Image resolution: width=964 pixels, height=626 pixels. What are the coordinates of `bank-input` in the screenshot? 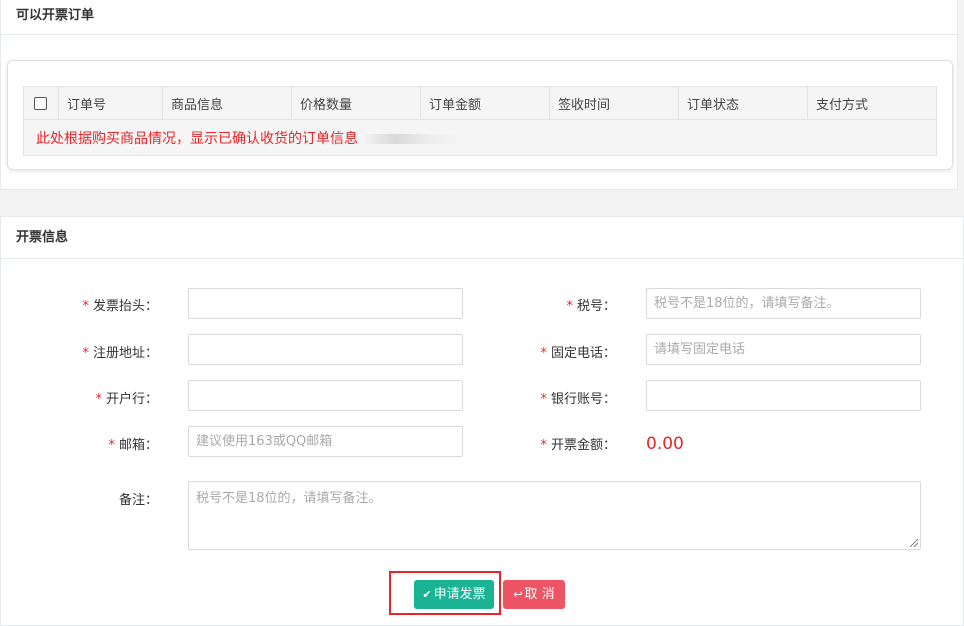 It's located at (325, 395).